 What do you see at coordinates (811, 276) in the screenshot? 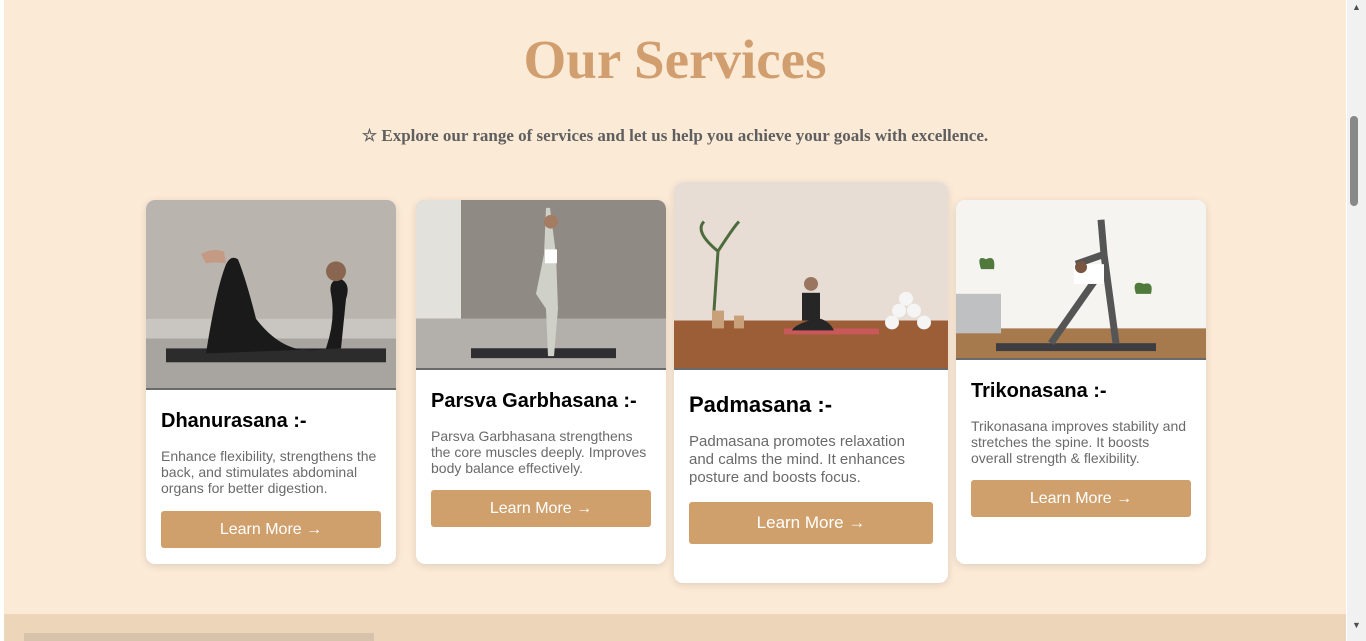
I see `padmasana-image` at bounding box center [811, 276].